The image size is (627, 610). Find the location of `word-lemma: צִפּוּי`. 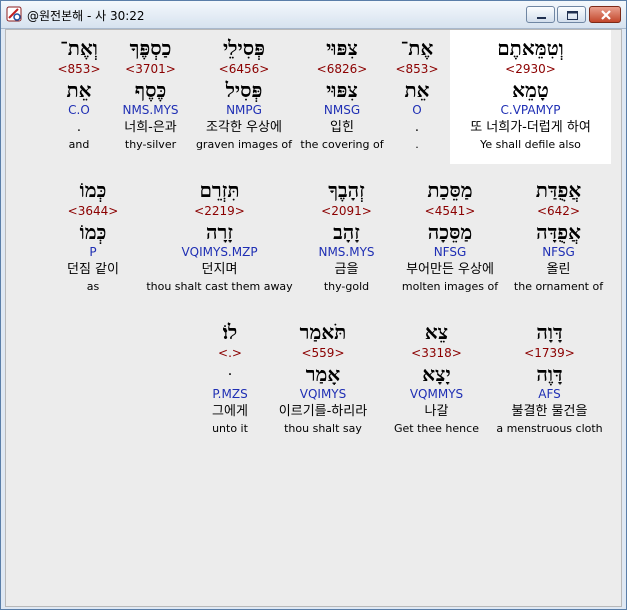

word-lemma: צִפּוּי is located at coordinates (342, 90).